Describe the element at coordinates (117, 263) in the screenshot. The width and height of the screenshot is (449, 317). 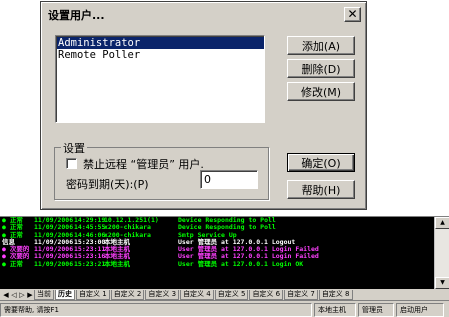
I see `log-source: 本地主机` at that location.